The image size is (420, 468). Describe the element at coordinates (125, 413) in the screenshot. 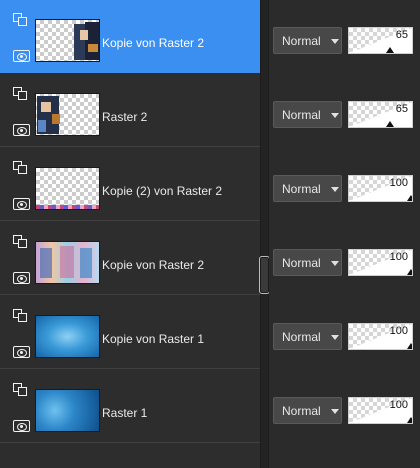

I see `layer-name: Raster 1` at that location.